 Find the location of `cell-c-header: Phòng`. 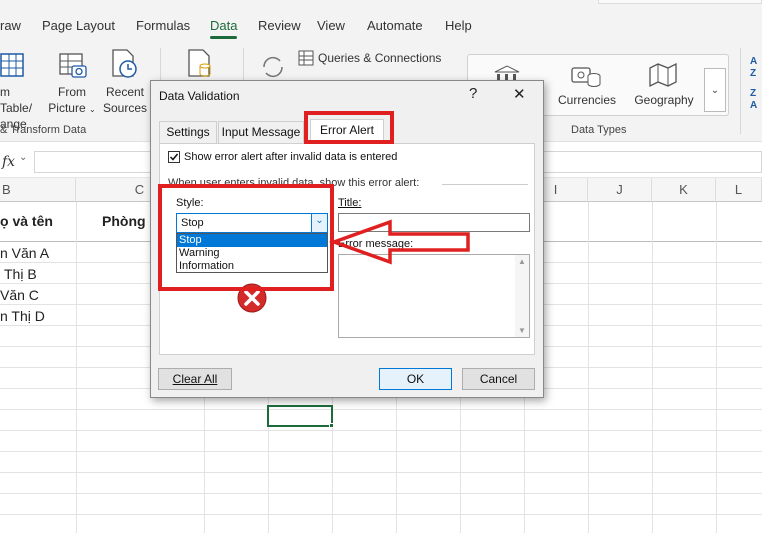

cell-c-header: Phòng is located at coordinates (124, 221).